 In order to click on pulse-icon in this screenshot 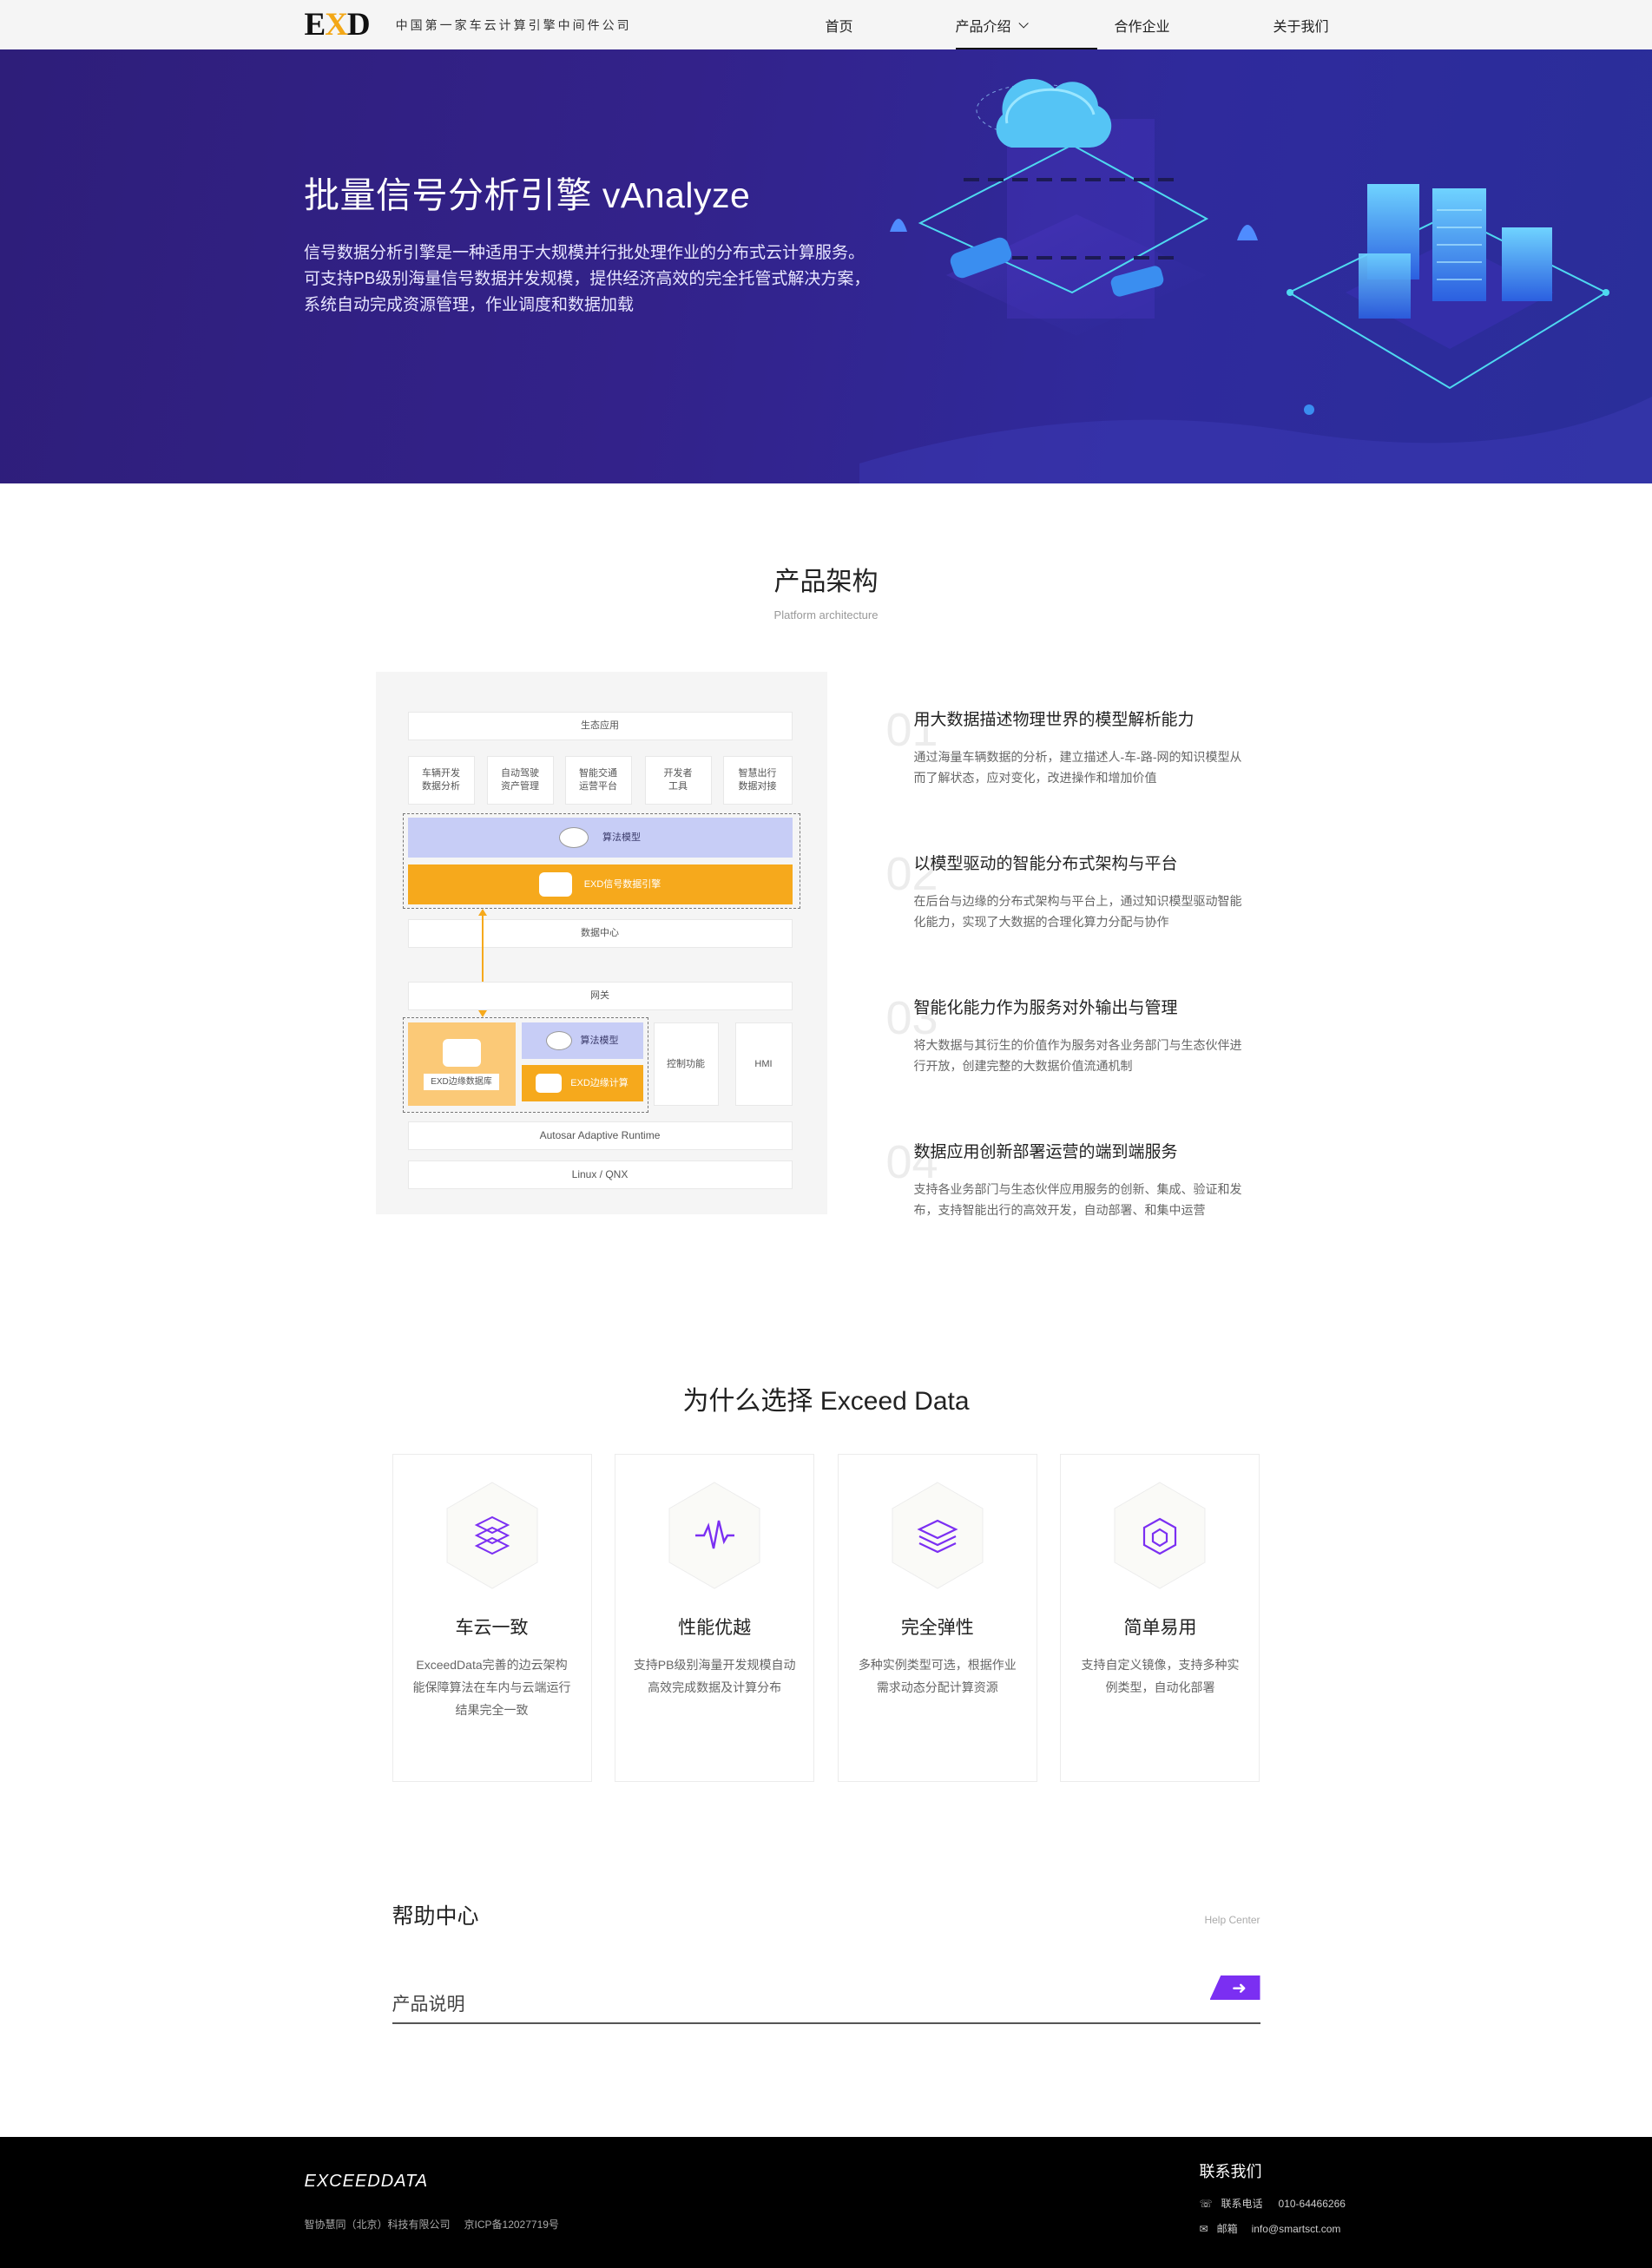, I will do `click(714, 1535)`.